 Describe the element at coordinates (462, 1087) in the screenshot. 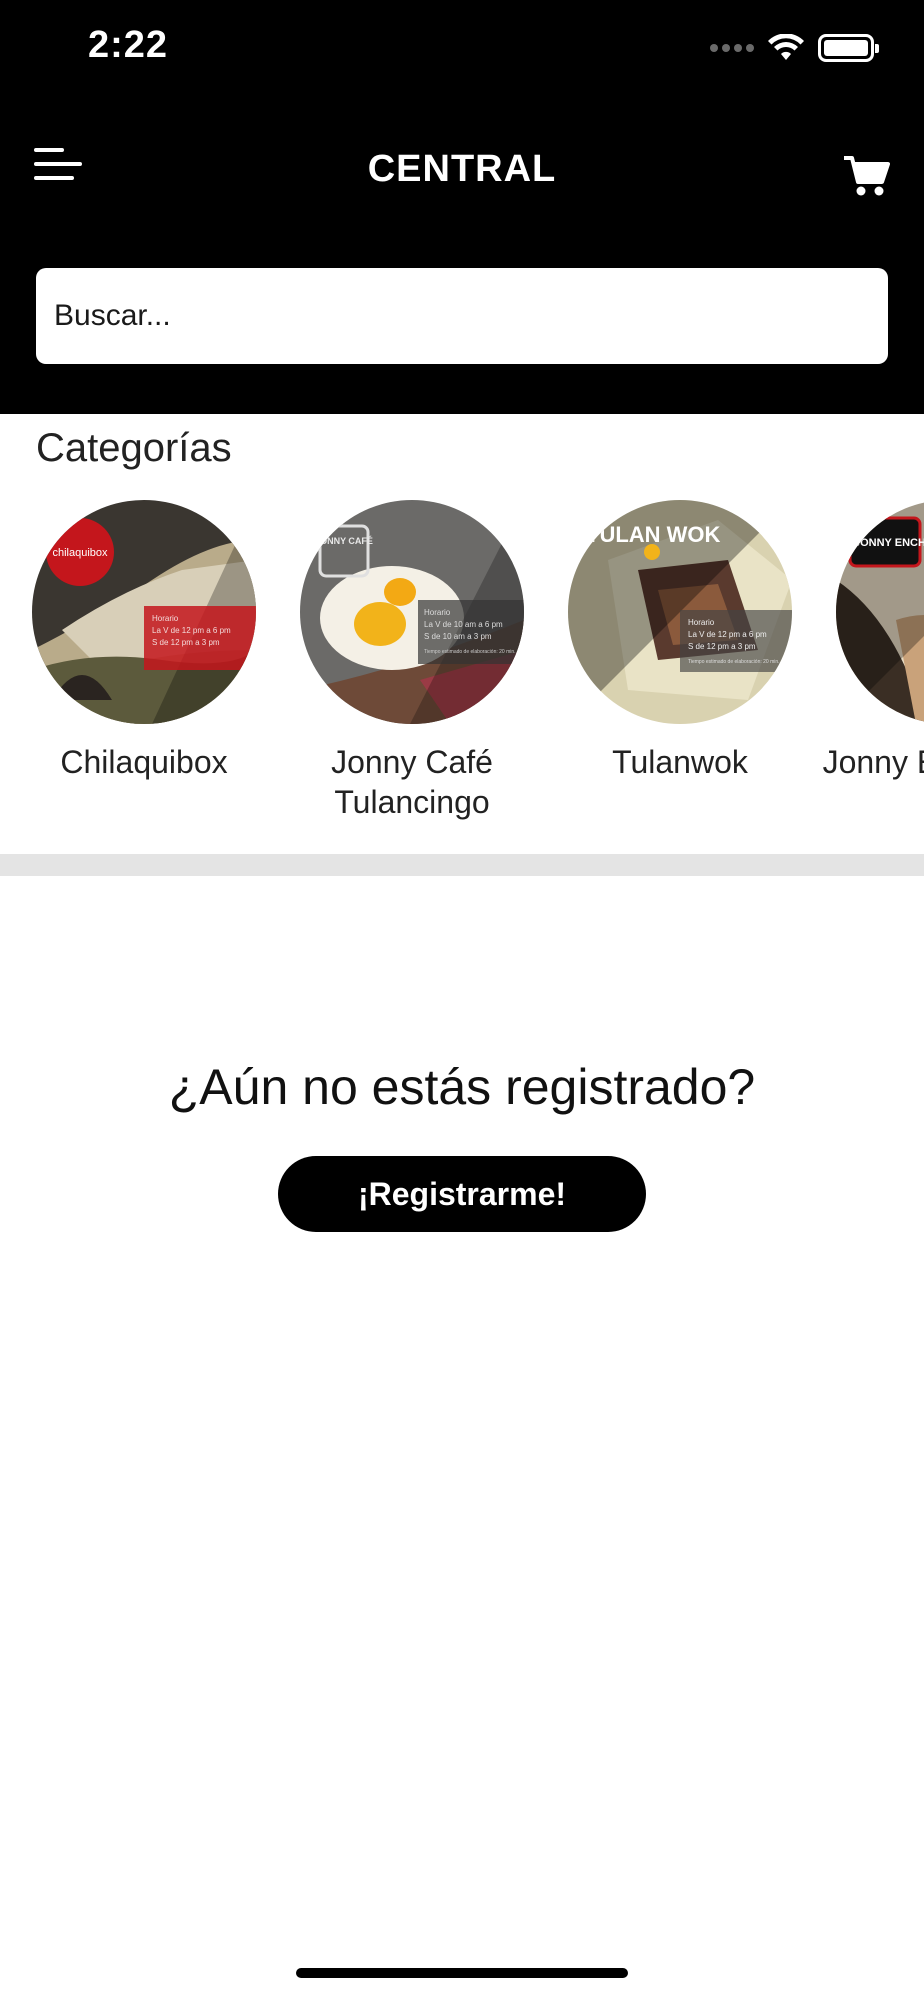

I see `register-prompt: ¿Aún no estás registrado?` at that location.